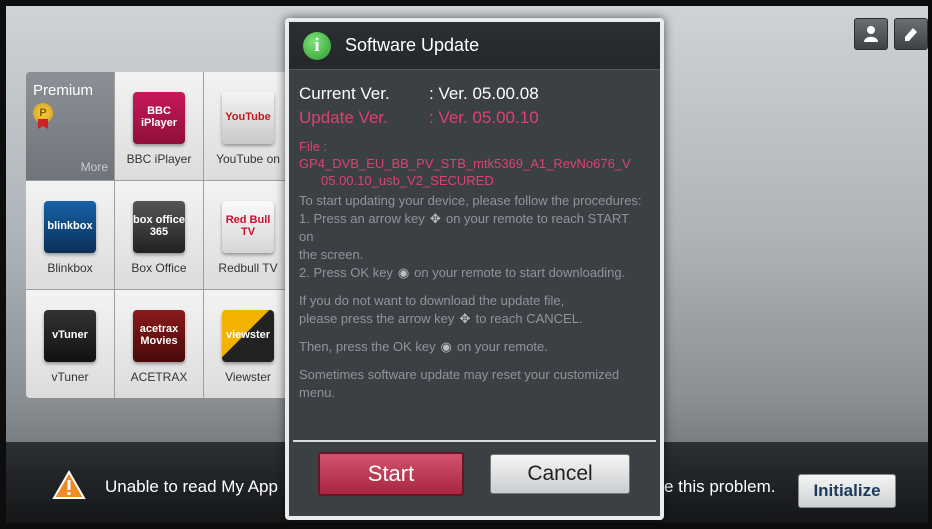  Describe the element at coordinates (159, 377) in the screenshot. I see `app-label: ACETRAX` at that location.